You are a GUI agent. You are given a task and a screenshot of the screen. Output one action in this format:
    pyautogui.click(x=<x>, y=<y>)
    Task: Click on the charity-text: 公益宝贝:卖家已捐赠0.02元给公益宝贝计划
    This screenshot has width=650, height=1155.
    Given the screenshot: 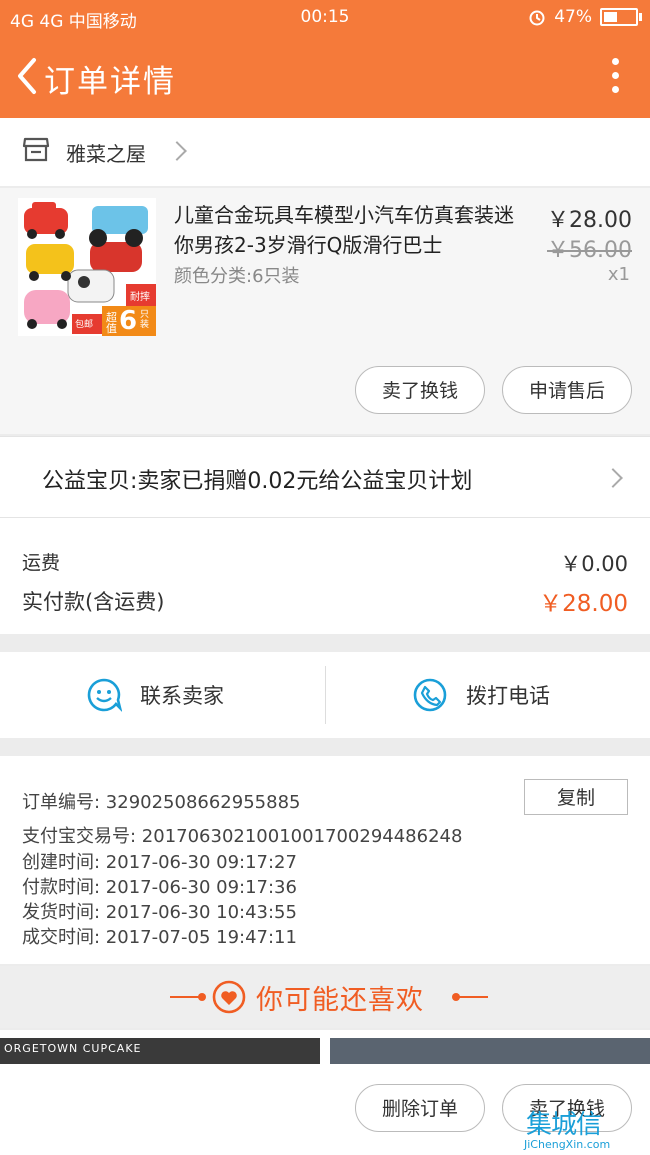 What is the action you would take?
    pyautogui.click(x=257, y=481)
    